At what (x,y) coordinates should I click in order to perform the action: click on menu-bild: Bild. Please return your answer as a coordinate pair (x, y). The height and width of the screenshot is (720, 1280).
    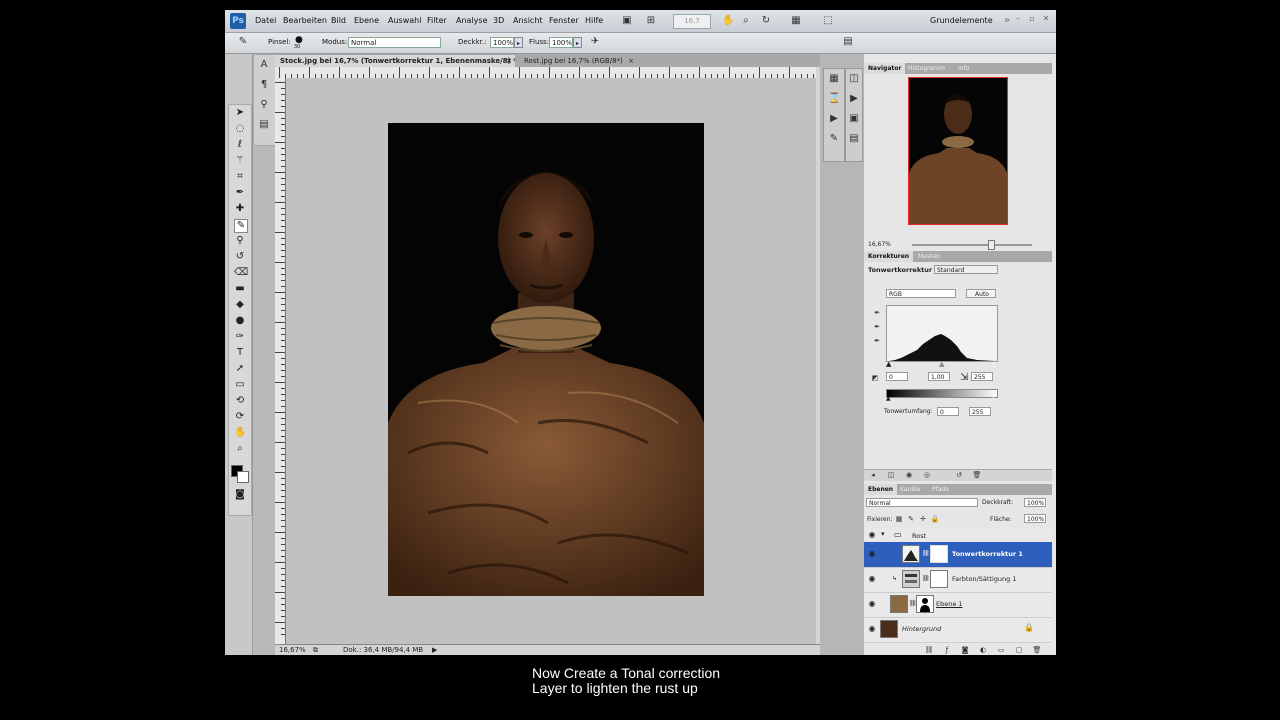
    Looking at the image, I should click on (338, 20).